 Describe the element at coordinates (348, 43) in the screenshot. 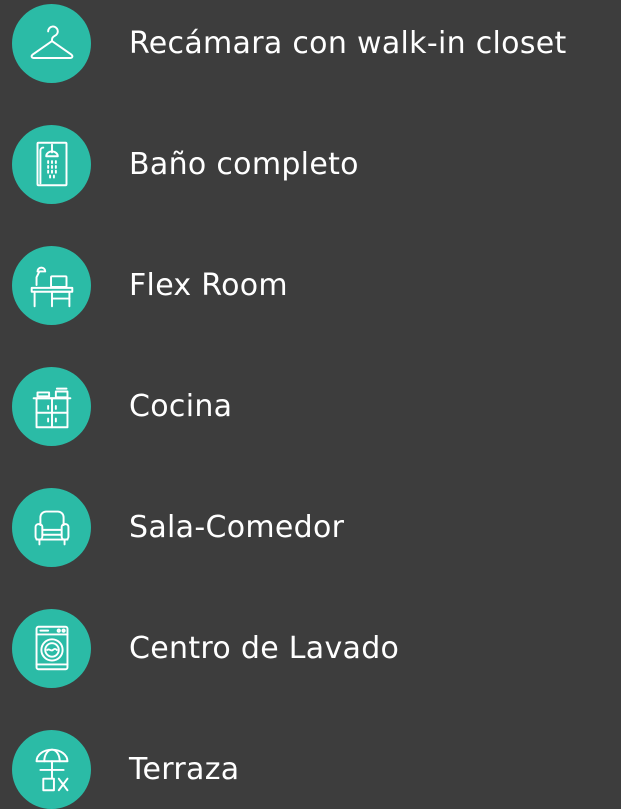

I see `amenity-label: Recámara con walk-in closet` at that location.